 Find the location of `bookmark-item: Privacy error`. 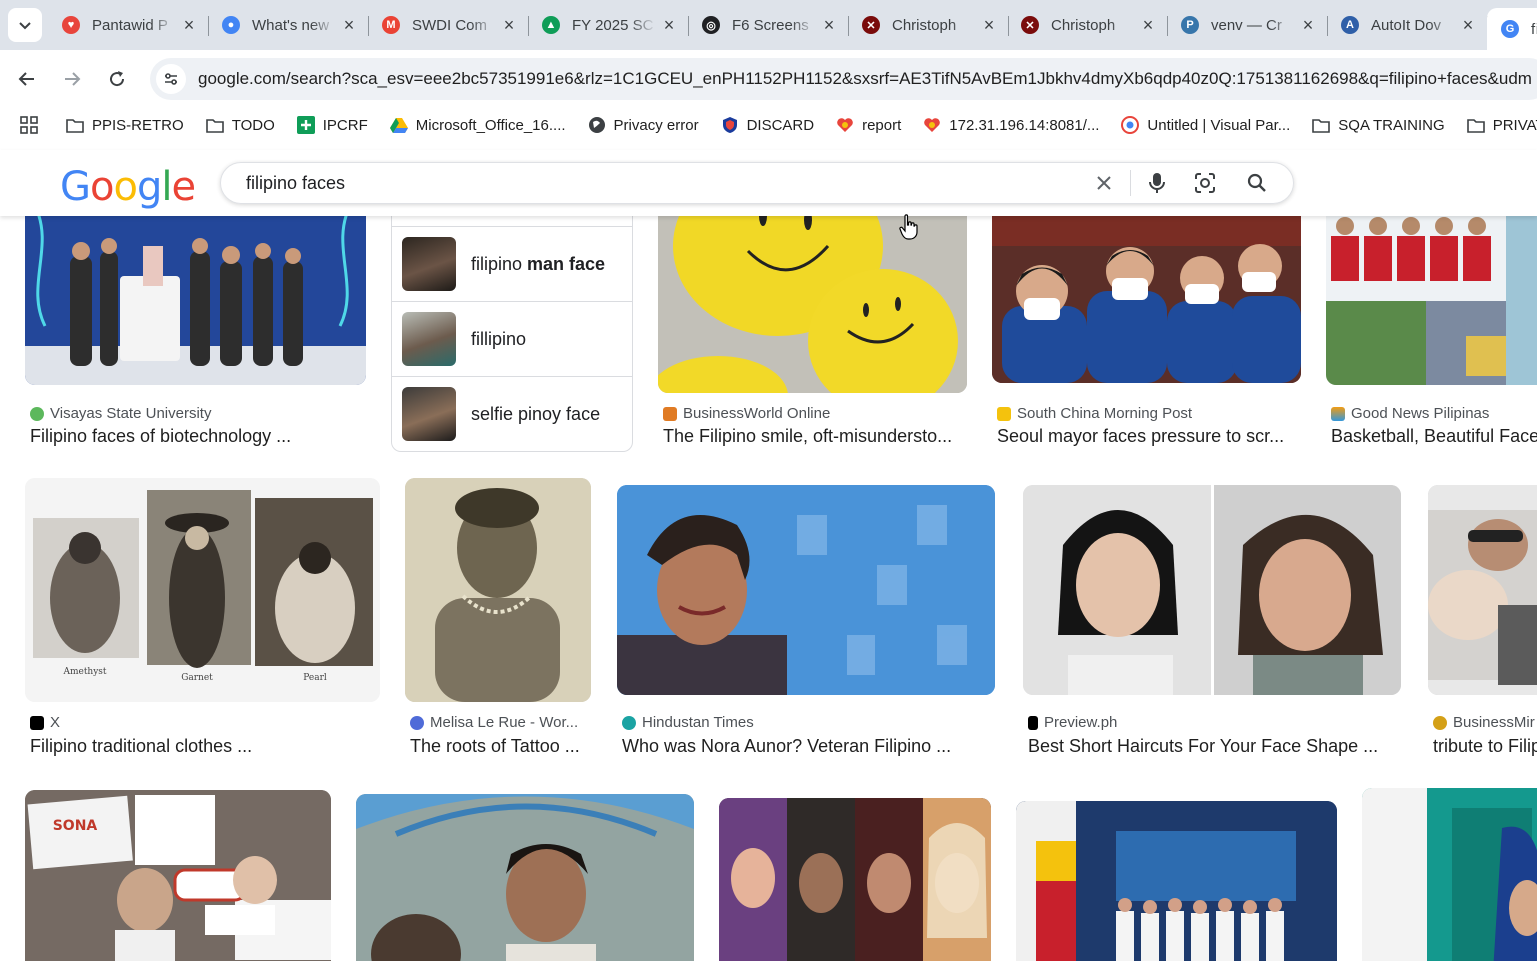

bookmark-item: Privacy error is located at coordinates (643, 125).